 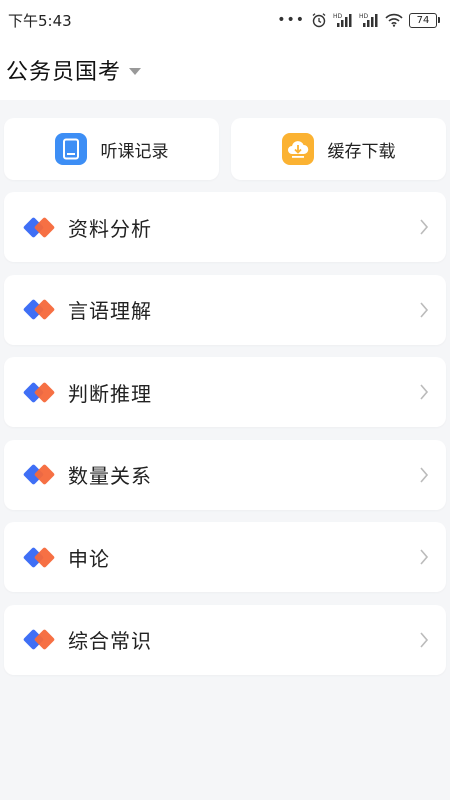 What do you see at coordinates (110, 641) in the screenshot?
I see `list-item-label: 综合常识` at bounding box center [110, 641].